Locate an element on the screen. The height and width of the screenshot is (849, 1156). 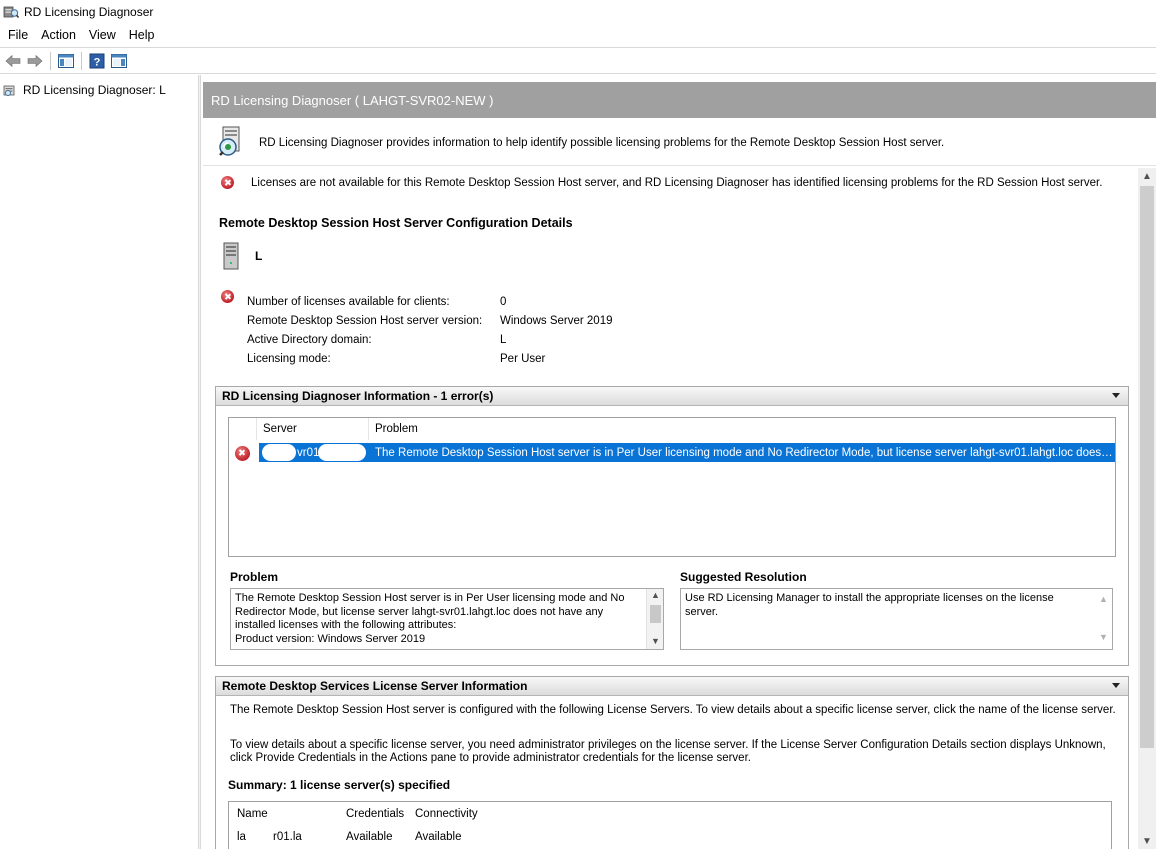
problem-scrollbar: ▲ ▼ is located at coordinates (654, 619).